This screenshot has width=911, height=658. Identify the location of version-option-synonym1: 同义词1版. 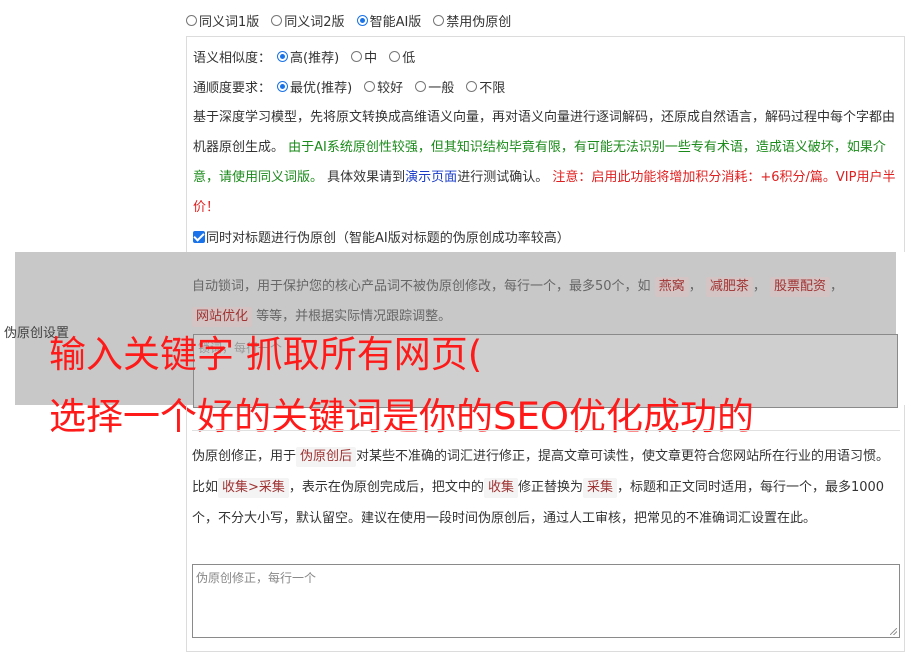
(222, 20).